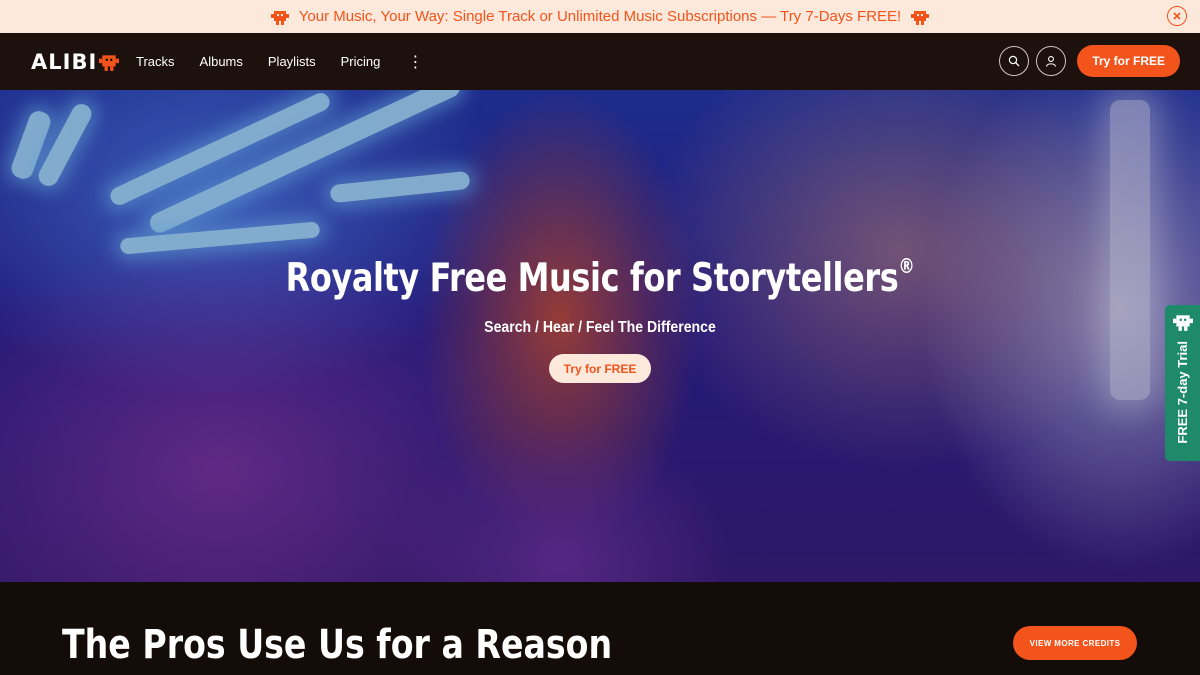 The height and width of the screenshot is (675, 1200). What do you see at coordinates (221, 61) in the screenshot?
I see `nav-albums: Albums` at bounding box center [221, 61].